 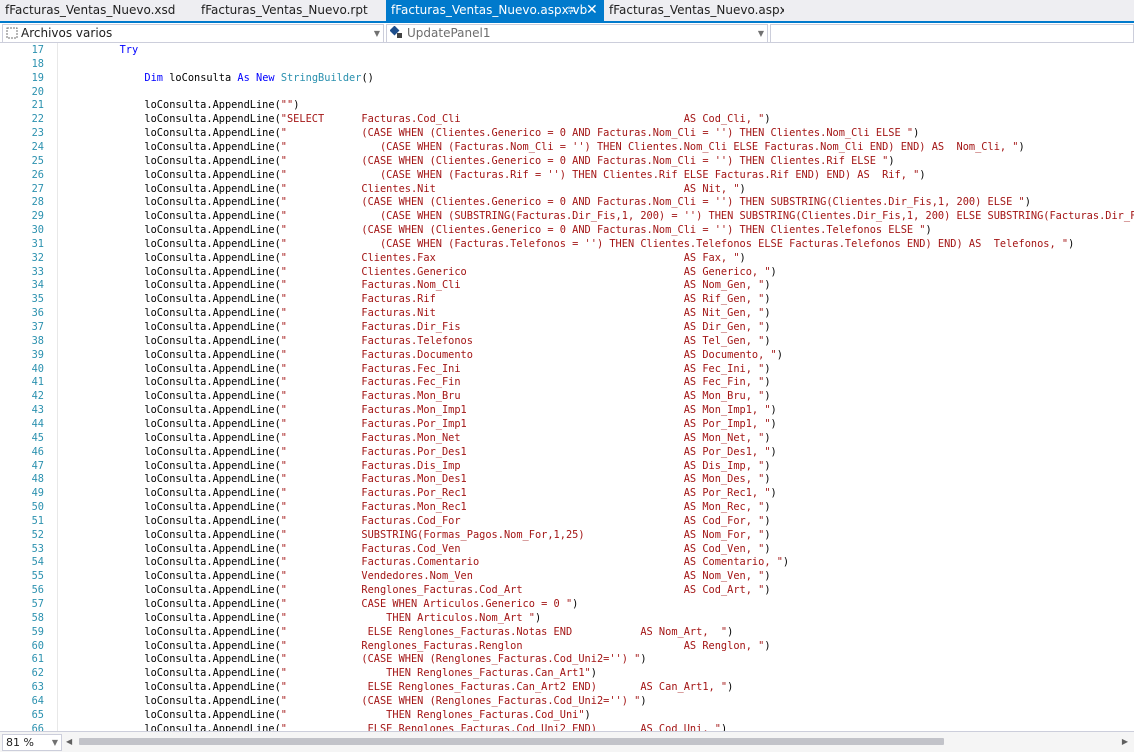 I want to click on line-number: 48, so click(x=37, y=479).